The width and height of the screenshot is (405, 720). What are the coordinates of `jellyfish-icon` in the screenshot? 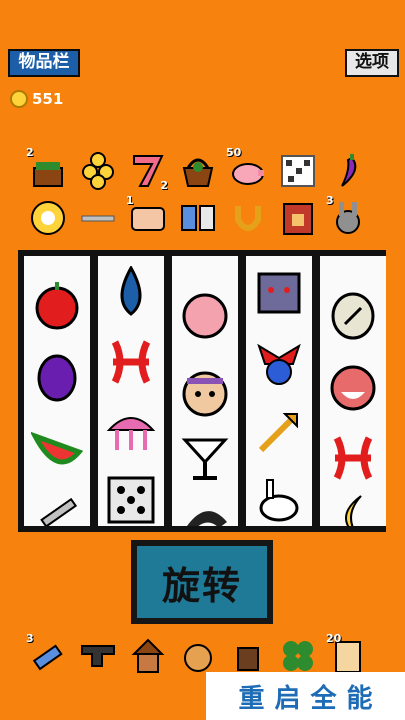 It's located at (131, 432).